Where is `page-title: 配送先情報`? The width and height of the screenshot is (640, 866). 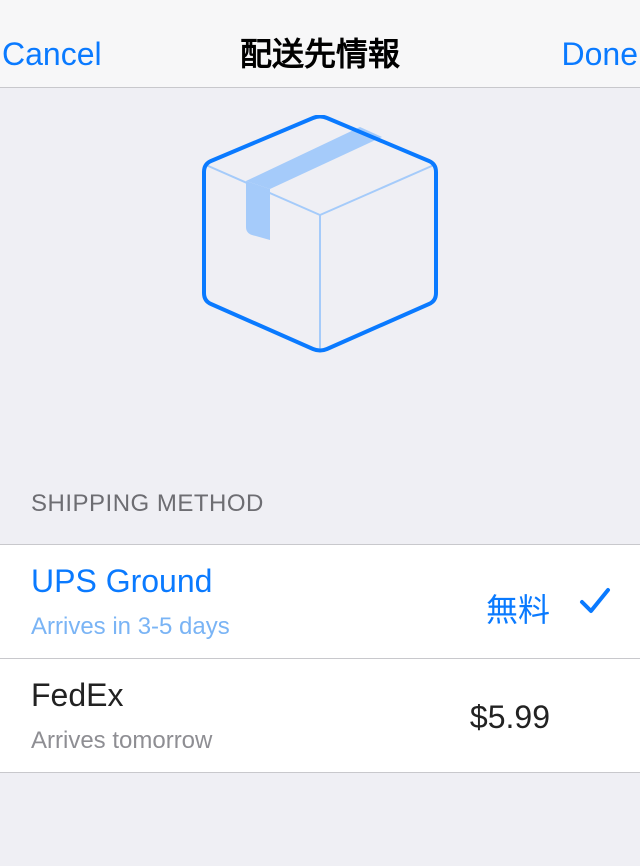 page-title: 配送先情報 is located at coordinates (319, 54).